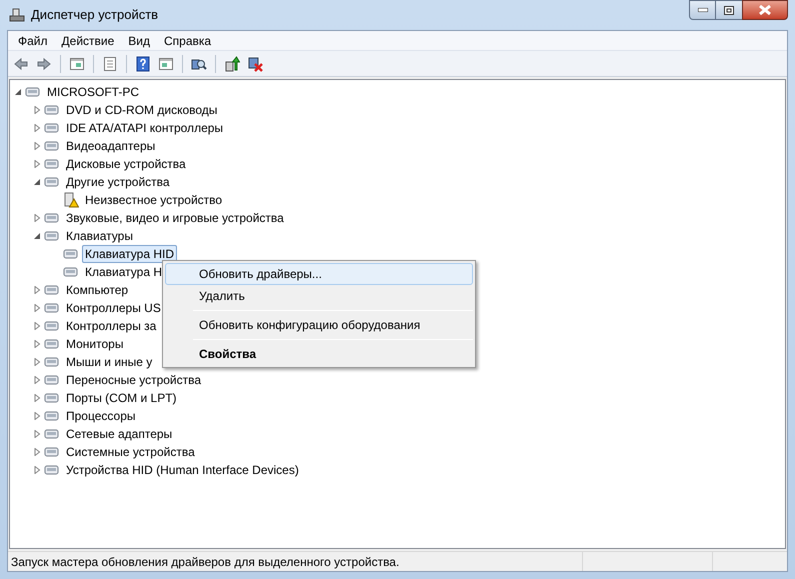  I want to click on tree-item: Клавиатура H, so click(123, 272).